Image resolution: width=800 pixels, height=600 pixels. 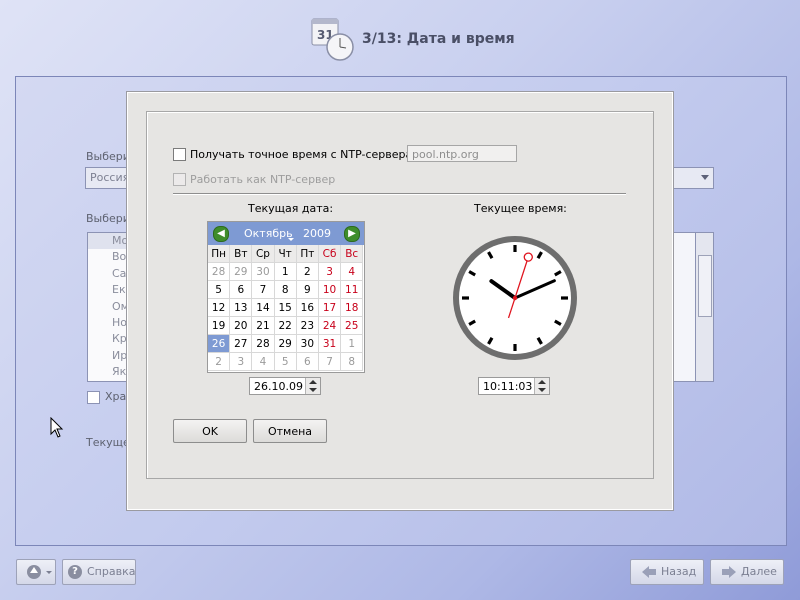 I want to click on prev-month-button: ◀, so click(x=221, y=234).